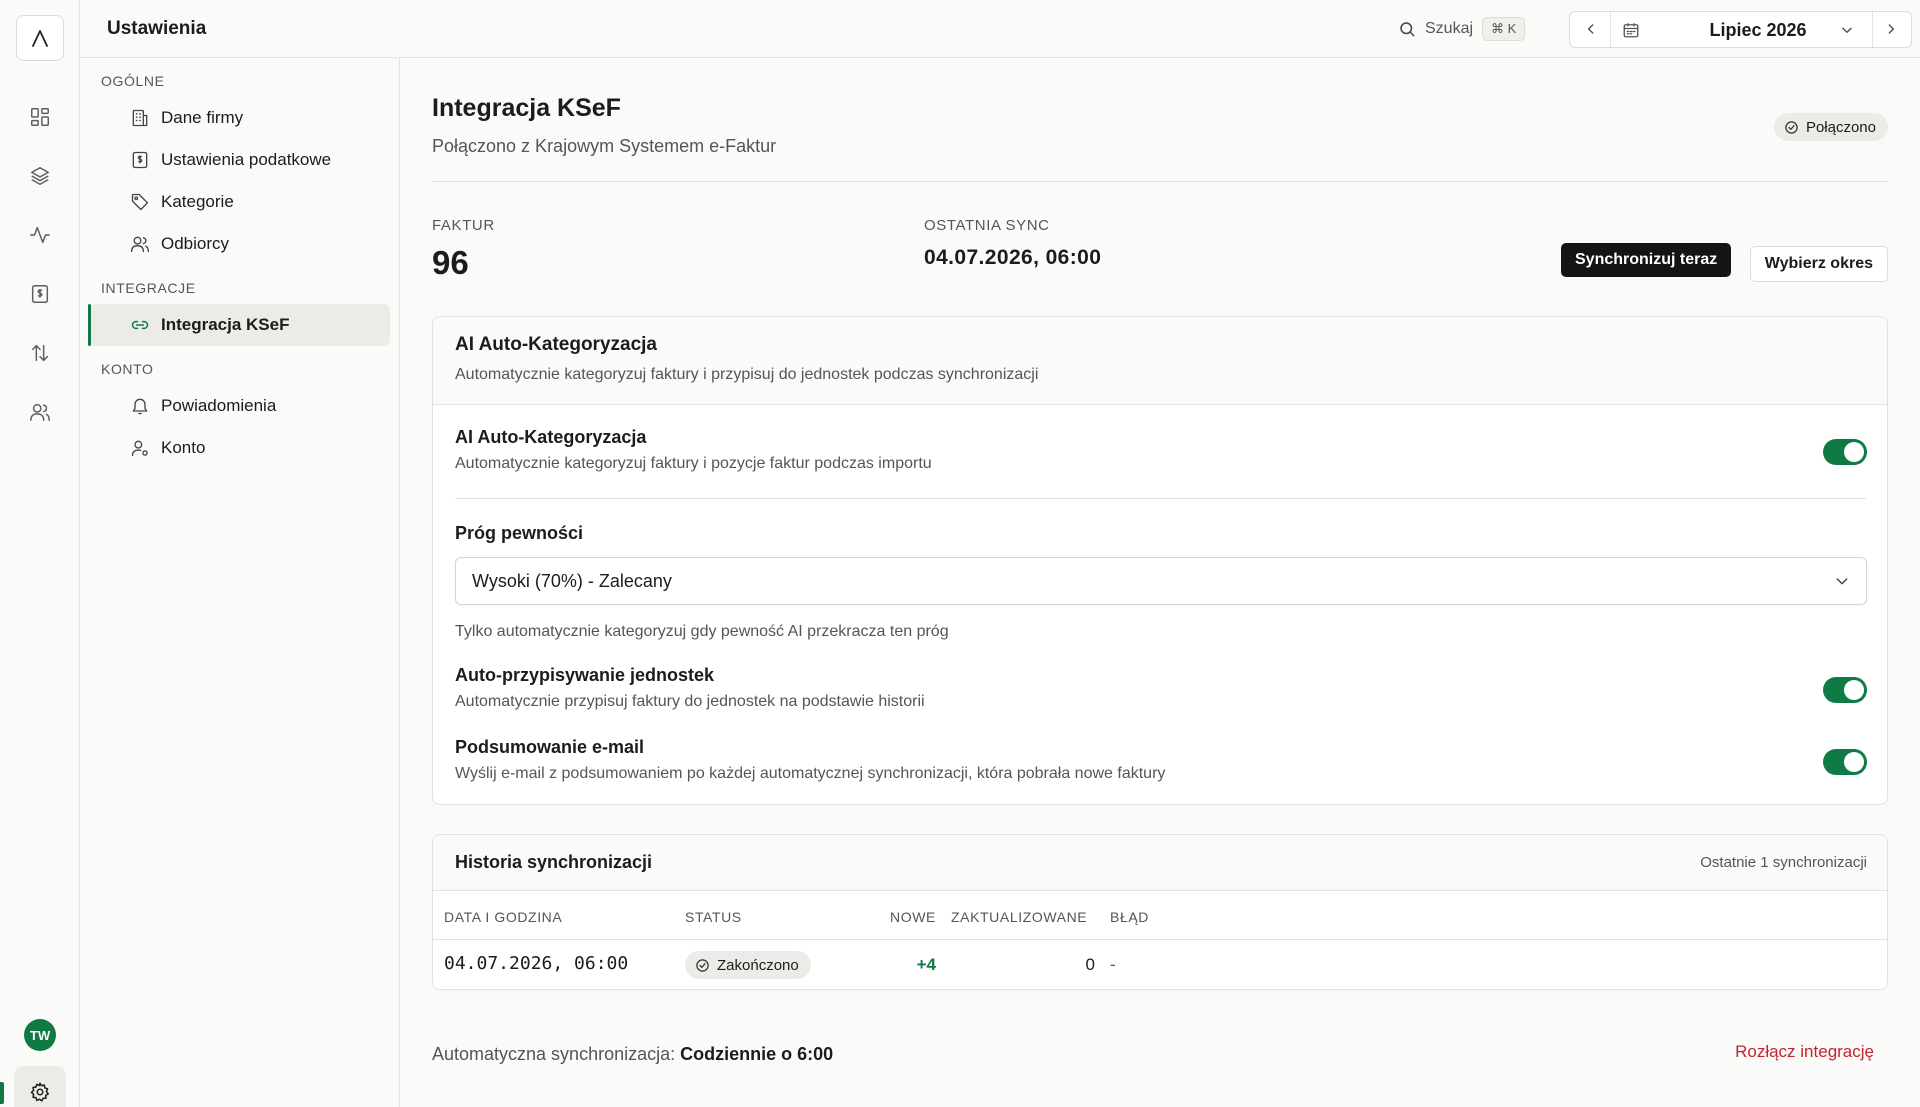 Image resolution: width=1920 pixels, height=1107 pixels. What do you see at coordinates (604, 146) in the screenshot?
I see `page-subtitle: Połączono z Krajowym Systemem e-Faktur` at bounding box center [604, 146].